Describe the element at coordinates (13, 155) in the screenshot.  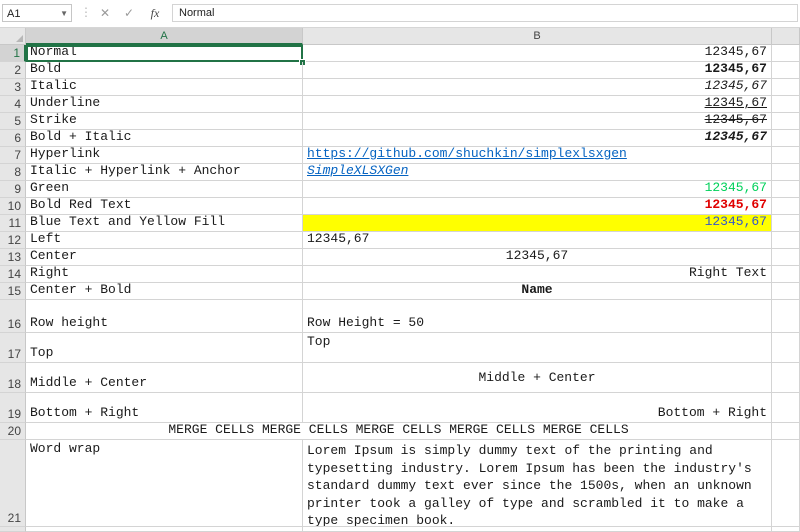
I see `row-header: 7` at that location.